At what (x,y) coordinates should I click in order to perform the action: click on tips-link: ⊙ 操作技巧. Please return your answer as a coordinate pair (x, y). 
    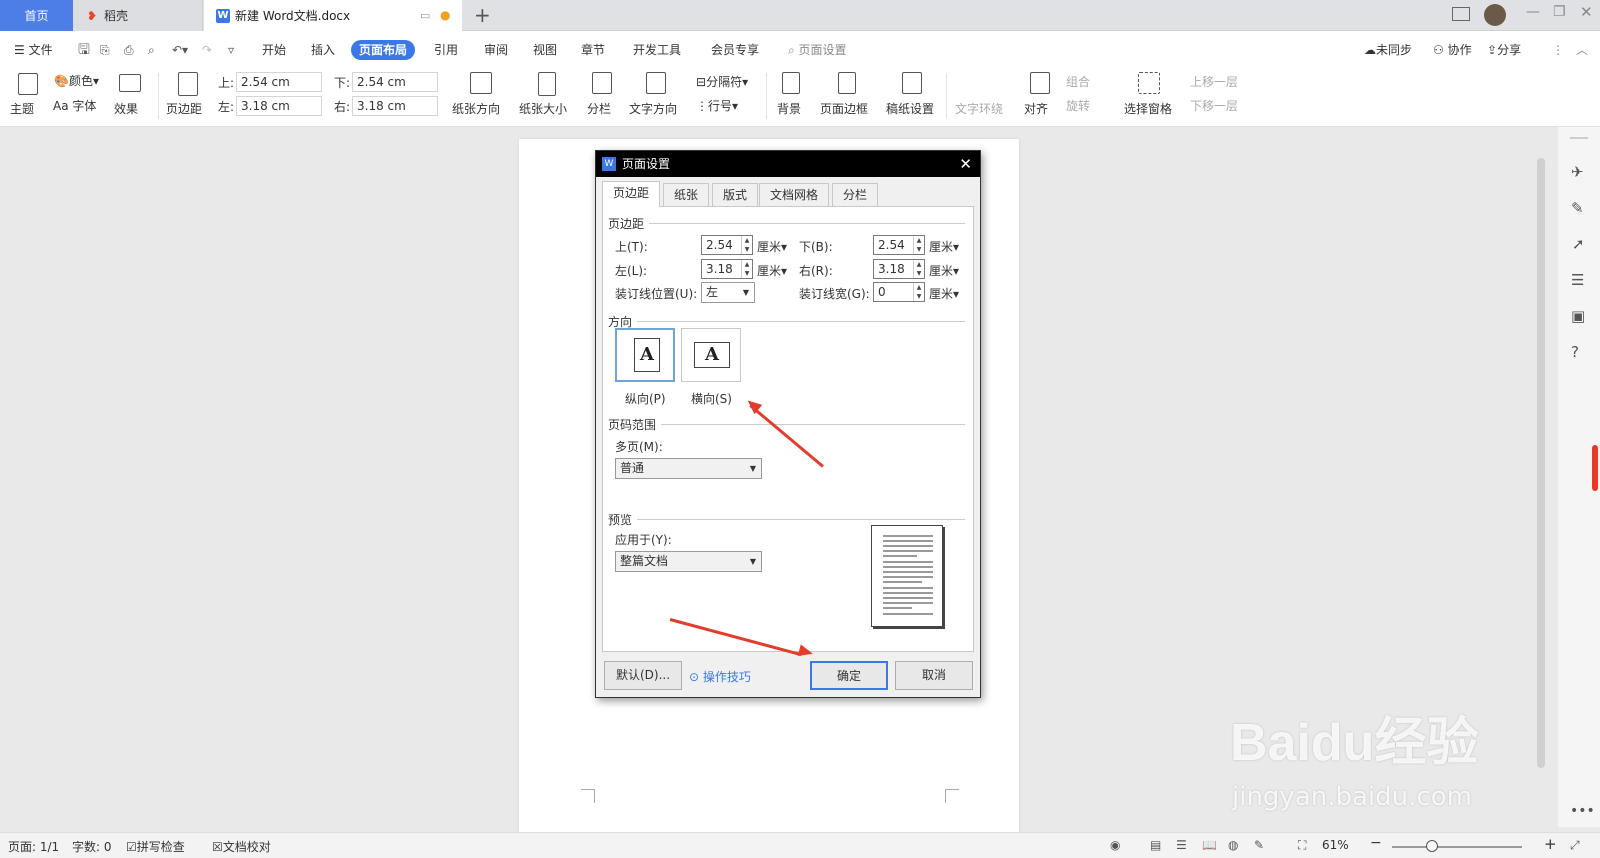
    Looking at the image, I should click on (720, 676).